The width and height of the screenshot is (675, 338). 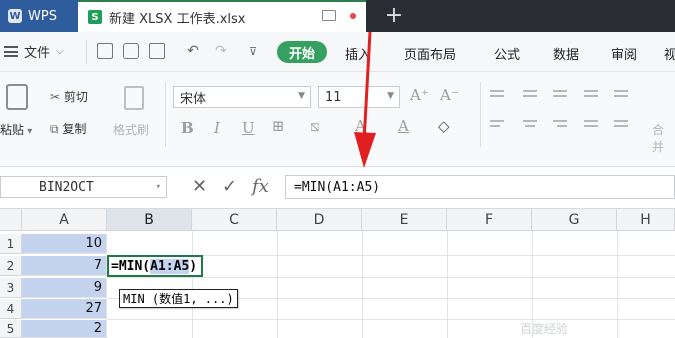 I want to click on copy-label: 复制, so click(x=74, y=129).